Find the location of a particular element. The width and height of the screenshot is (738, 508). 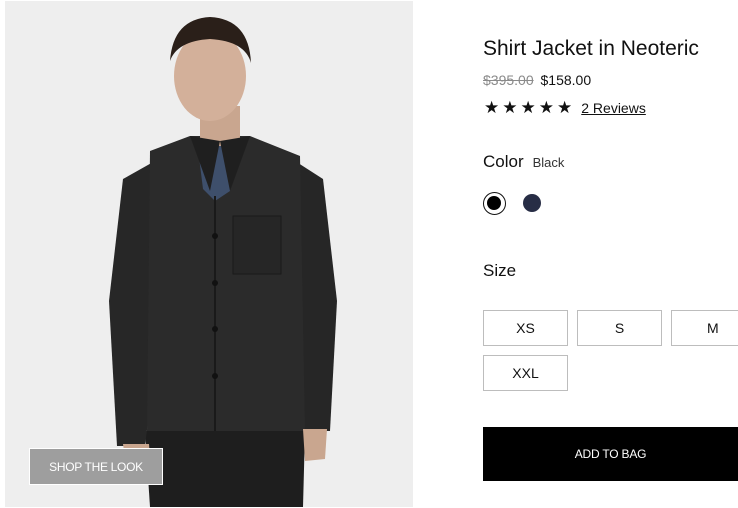

swatch-navy is located at coordinates (532, 203).